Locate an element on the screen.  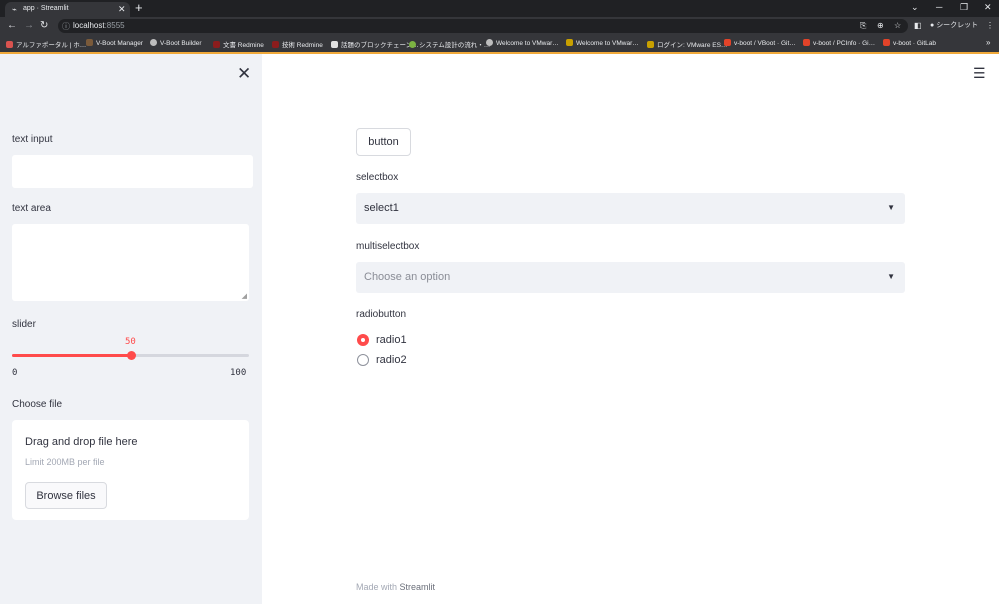
bookmark-item: v-boot · GitLab is located at coordinates (909, 43).